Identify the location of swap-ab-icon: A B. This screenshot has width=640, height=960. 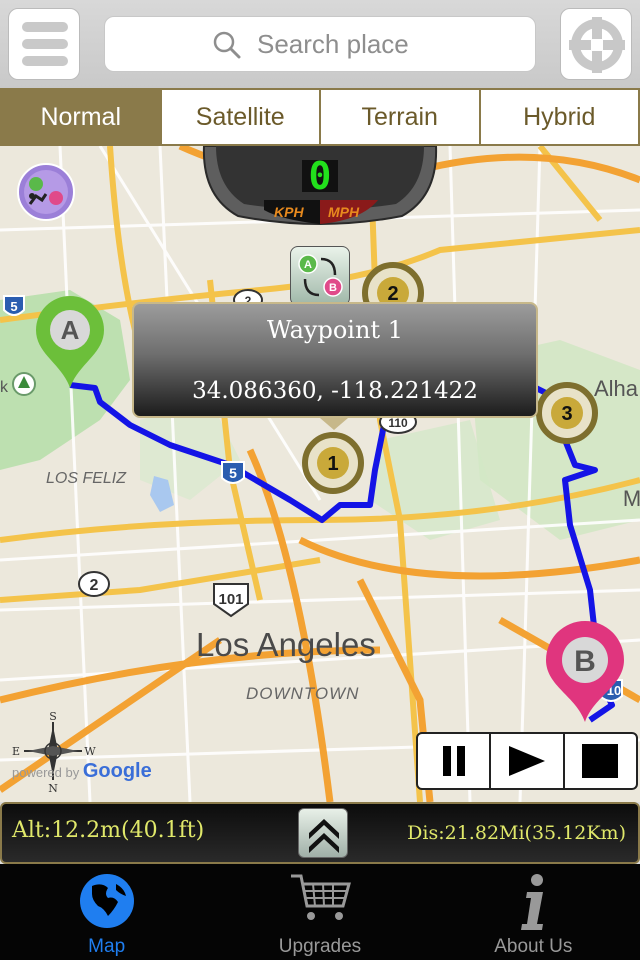
(320, 275).